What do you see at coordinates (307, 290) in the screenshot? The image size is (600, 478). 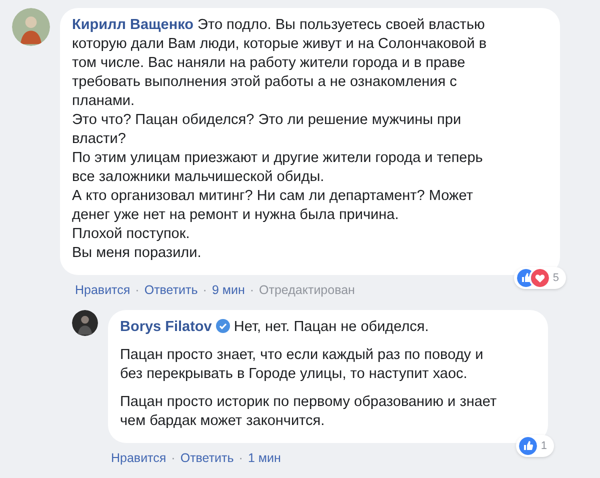 I see `edited-label: Отредактирован` at bounding box center [307, 290].